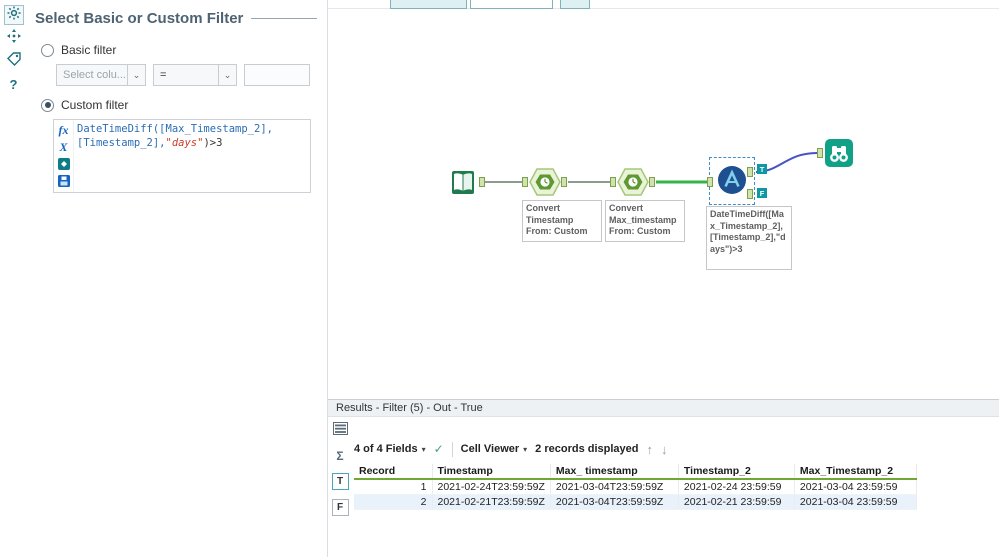  What do you see at coordinates (614, 472) in the screenshot?
I see `column-header: Max_ timestamp` at bounding box center [614, 472].